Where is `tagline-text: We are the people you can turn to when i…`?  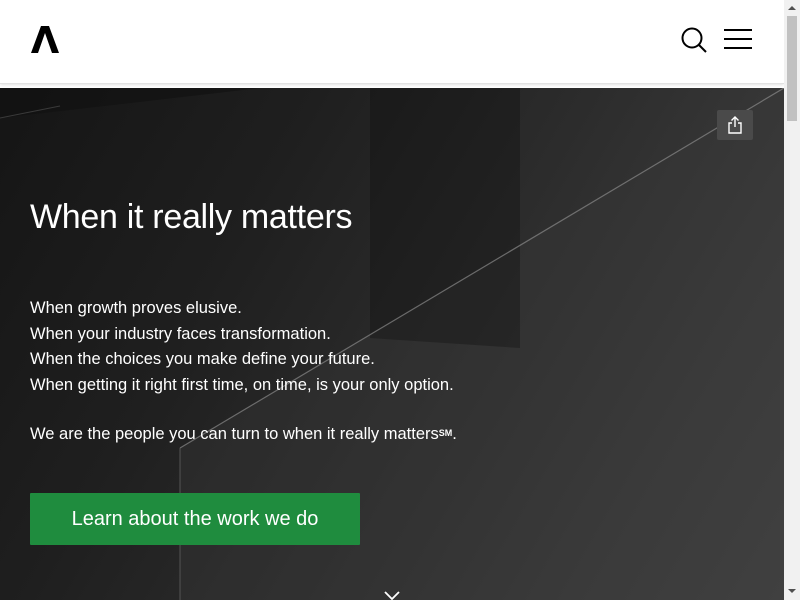 tagline-text: We are the people you can turn to when i… is located at coordinates (234, 434).